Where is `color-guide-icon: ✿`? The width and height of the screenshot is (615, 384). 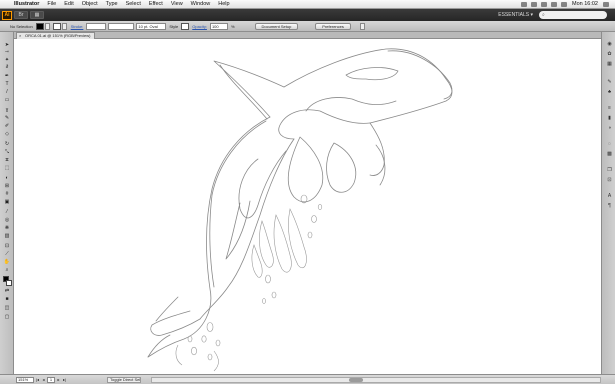
color-guide-icon: ✿ is located at coordinates (609, 54).